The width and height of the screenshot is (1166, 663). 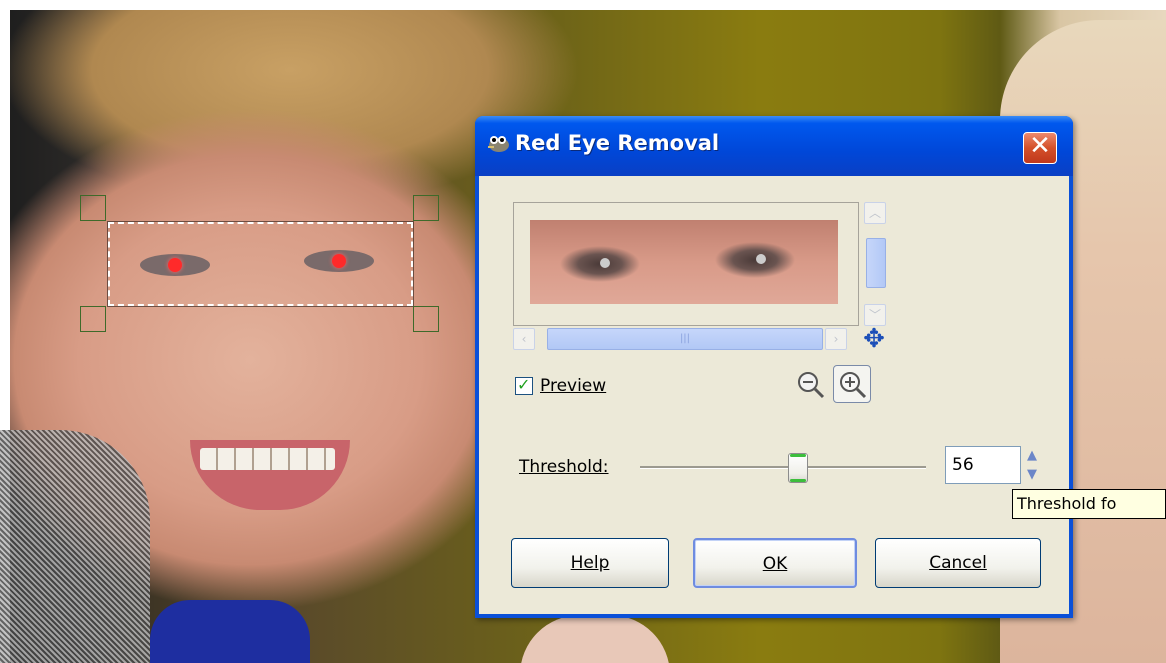 I want to click on scroll-up-button: ︿, so click(x=875, y=213).